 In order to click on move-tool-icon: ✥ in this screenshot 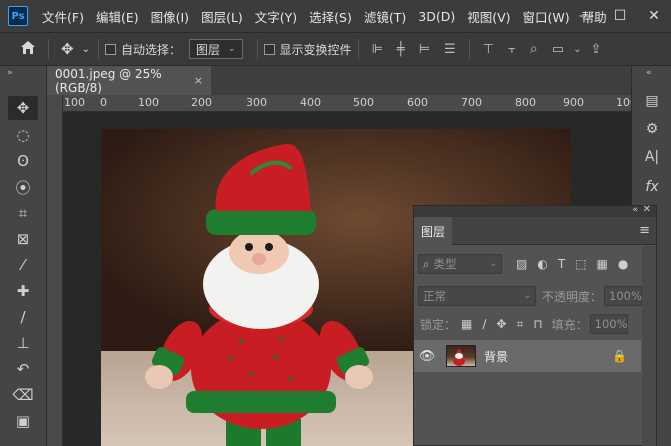, I will do `click(23, 108)`.